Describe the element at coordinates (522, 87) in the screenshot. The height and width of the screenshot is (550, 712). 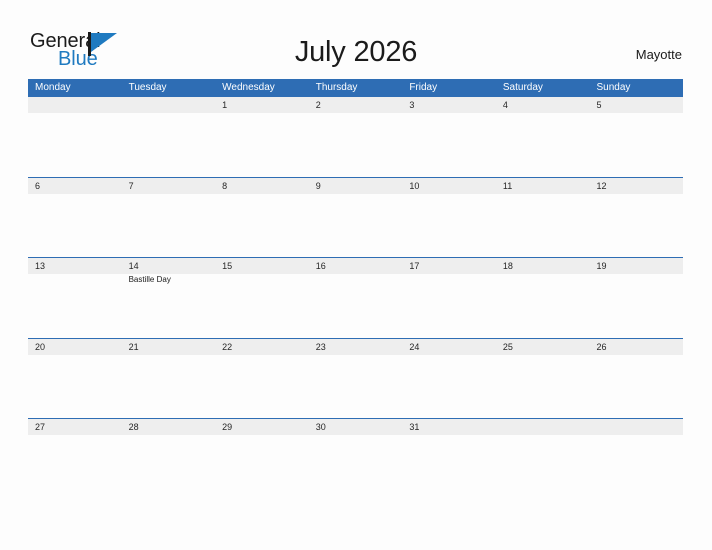
I see `weekday-header-saturday: Saturday` at that location.